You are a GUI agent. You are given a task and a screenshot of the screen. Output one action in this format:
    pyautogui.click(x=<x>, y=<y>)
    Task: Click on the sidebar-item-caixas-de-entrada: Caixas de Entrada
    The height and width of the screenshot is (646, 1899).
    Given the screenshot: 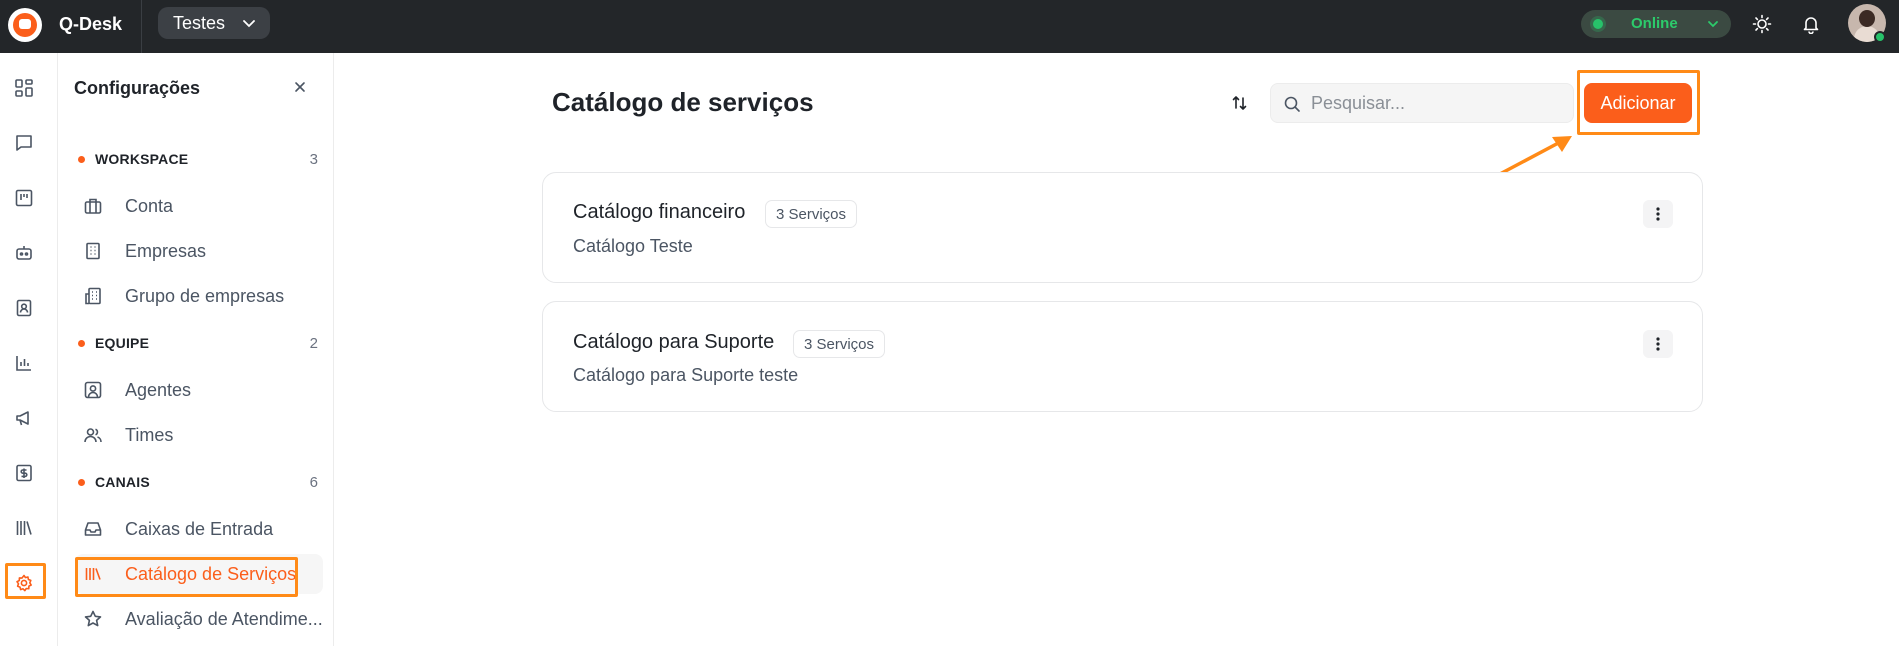 What is the action you would take?
    pyautogui.click(x=199, y=529)
    